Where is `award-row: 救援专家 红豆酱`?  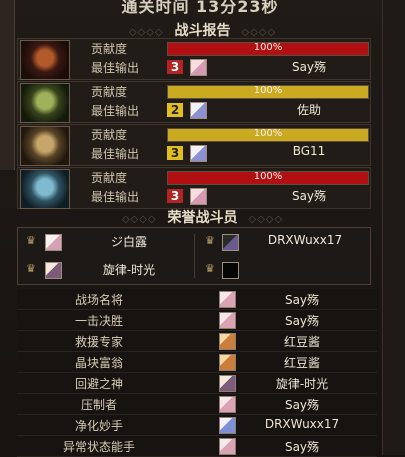 award-row: 救援专家 红豆酱 is located at coordinates (197, 341).